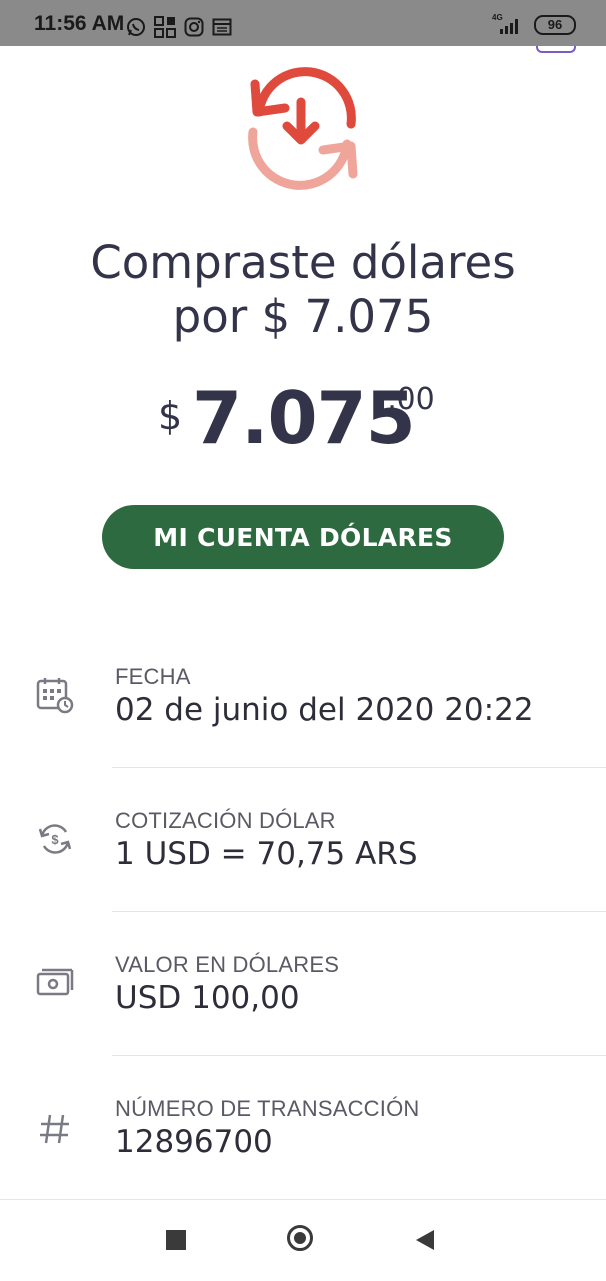 The image size is (606, 1281). What do you see at coordinates (165, 27) in the screenshot?
I see `apps-grid-icon` at bounding box center [165, 27].